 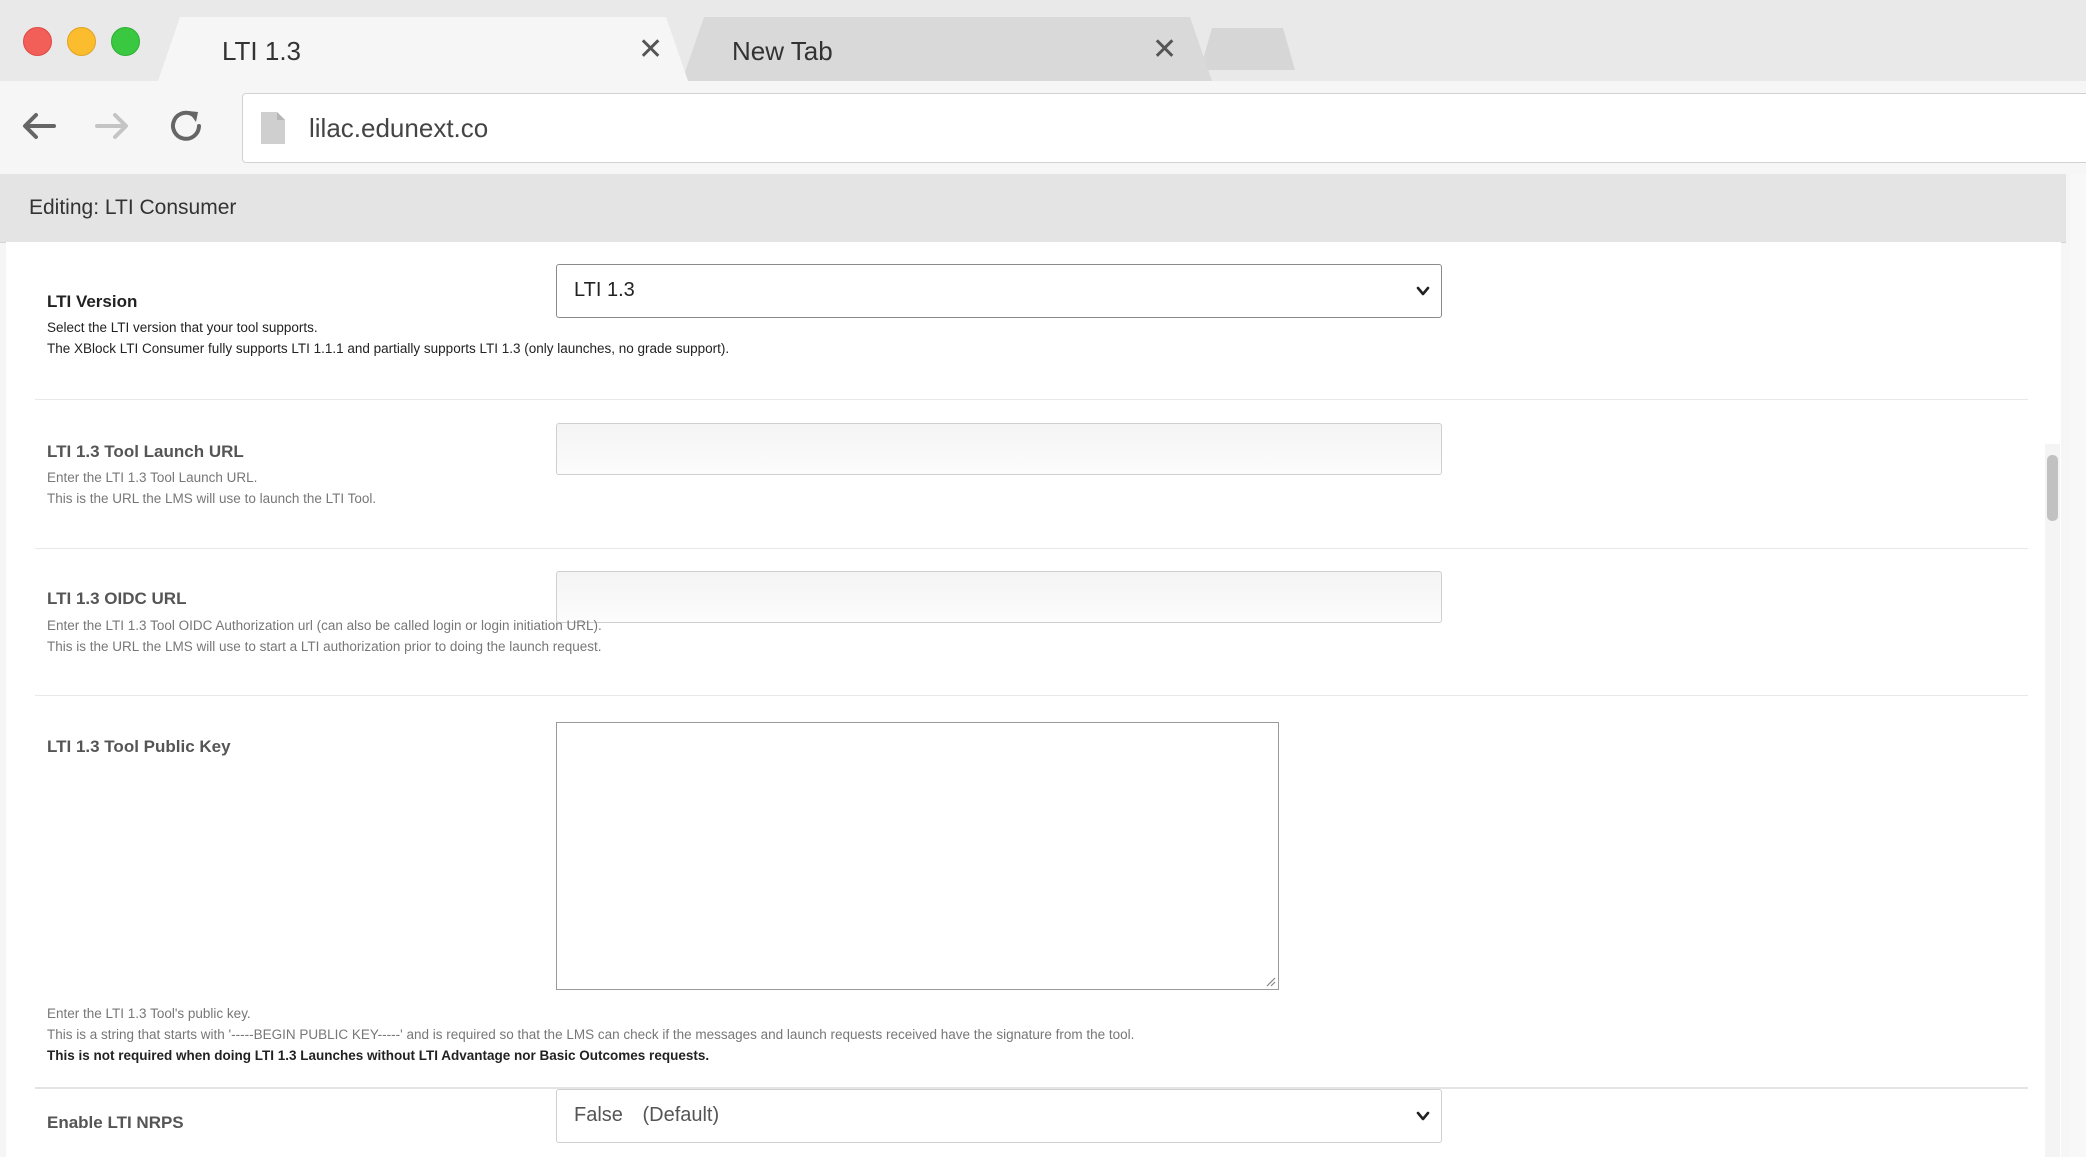 I want to click on back-arrow-icon, so click(x=39, y=126).